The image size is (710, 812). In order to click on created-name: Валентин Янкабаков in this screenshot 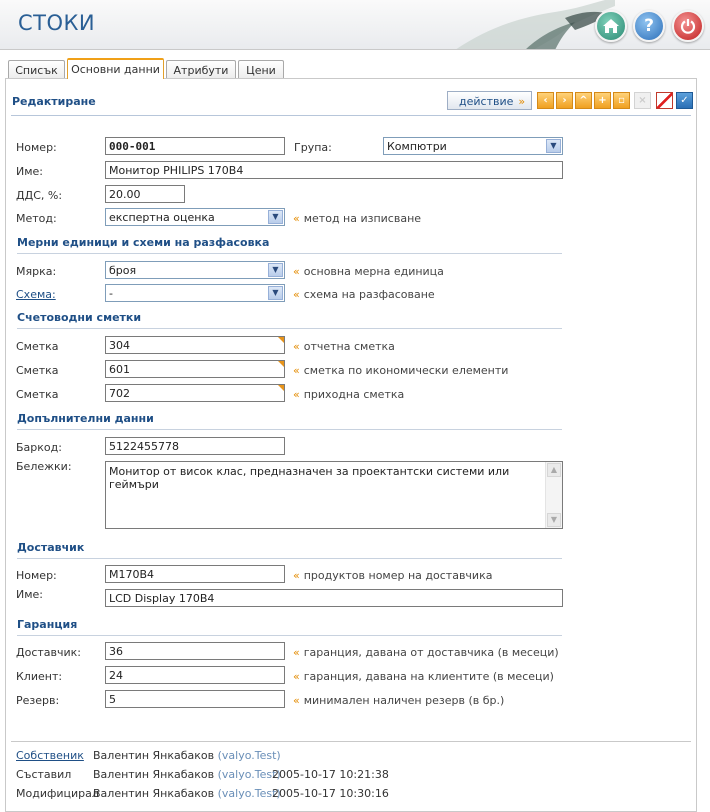, I will do `click(154, 774)`.